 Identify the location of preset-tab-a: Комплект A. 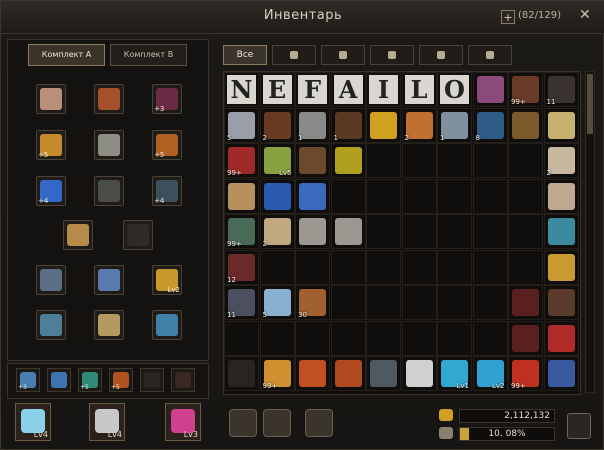
(66, 55).